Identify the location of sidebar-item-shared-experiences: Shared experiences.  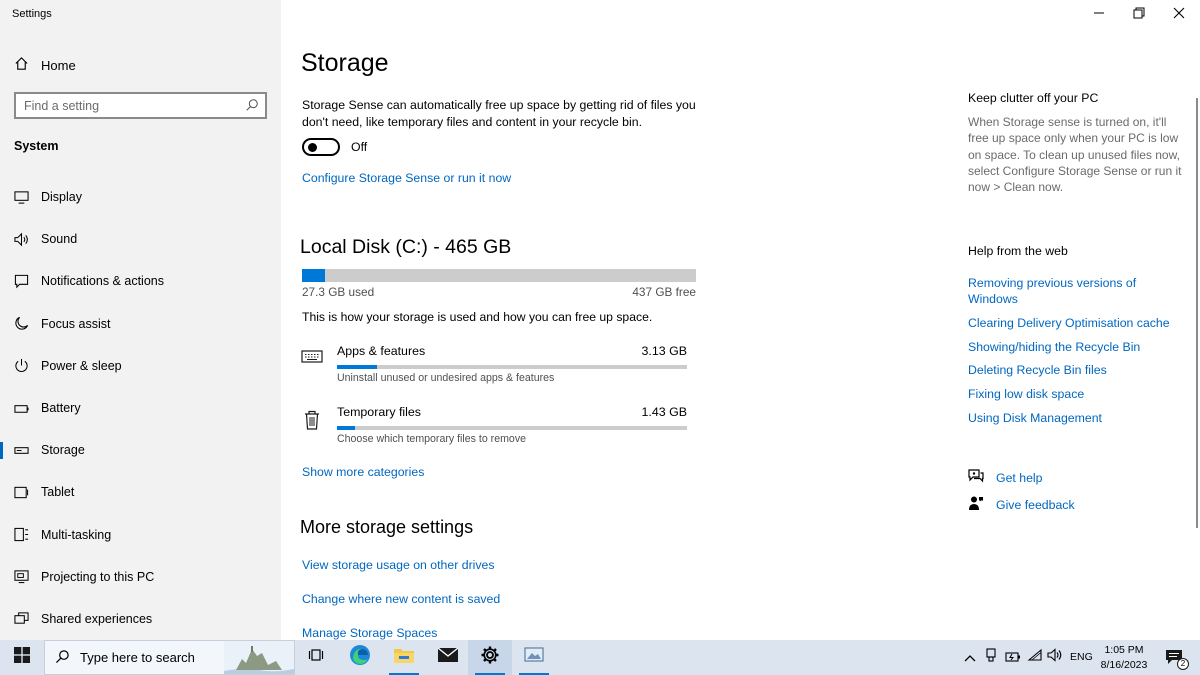
(140, 619).